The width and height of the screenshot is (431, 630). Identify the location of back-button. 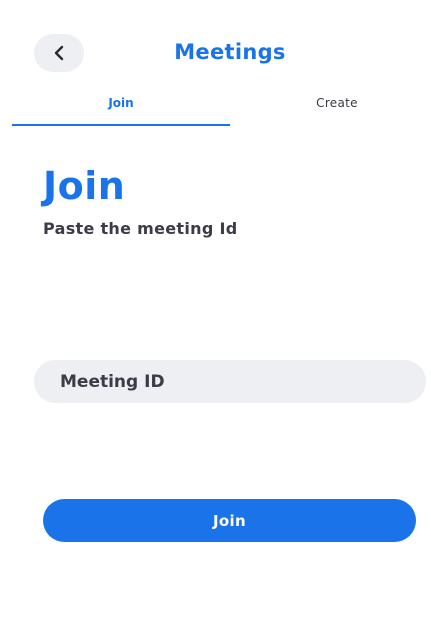
(59, 53).